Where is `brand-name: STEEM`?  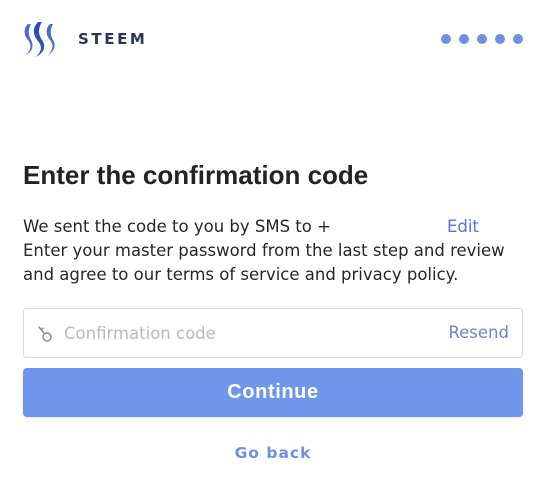
brand-name: STEEM is located at coordinates (113, 39).